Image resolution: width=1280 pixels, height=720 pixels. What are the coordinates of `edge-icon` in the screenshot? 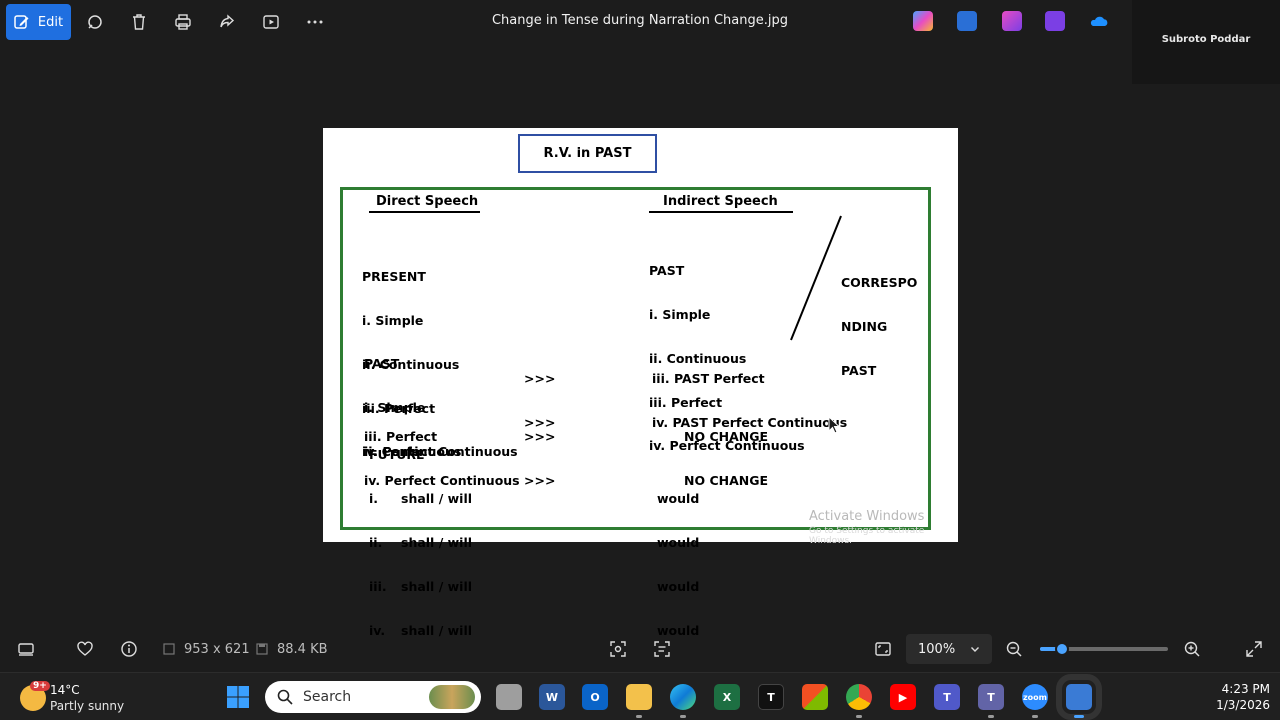 It's located at (683, 697).